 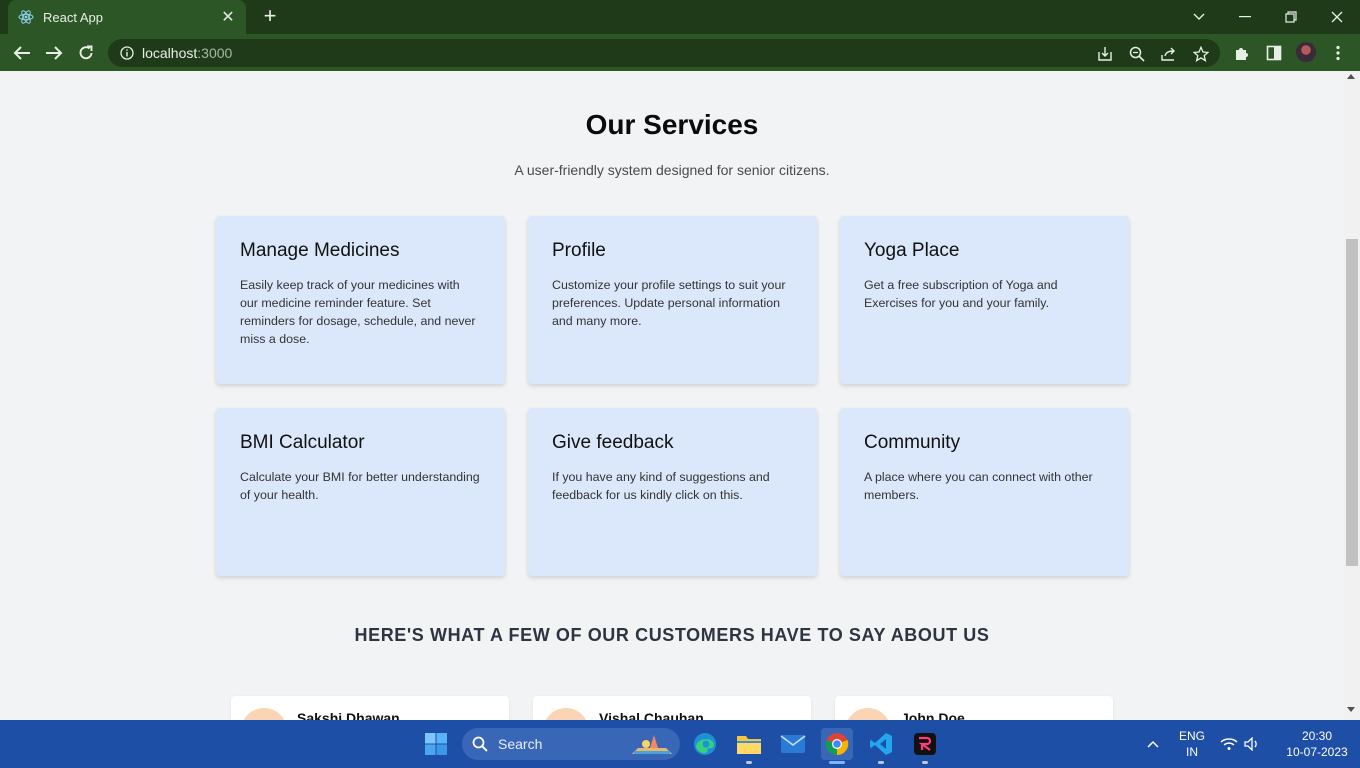 I want to click on region-code: IN, so click(x=1192, y=752).